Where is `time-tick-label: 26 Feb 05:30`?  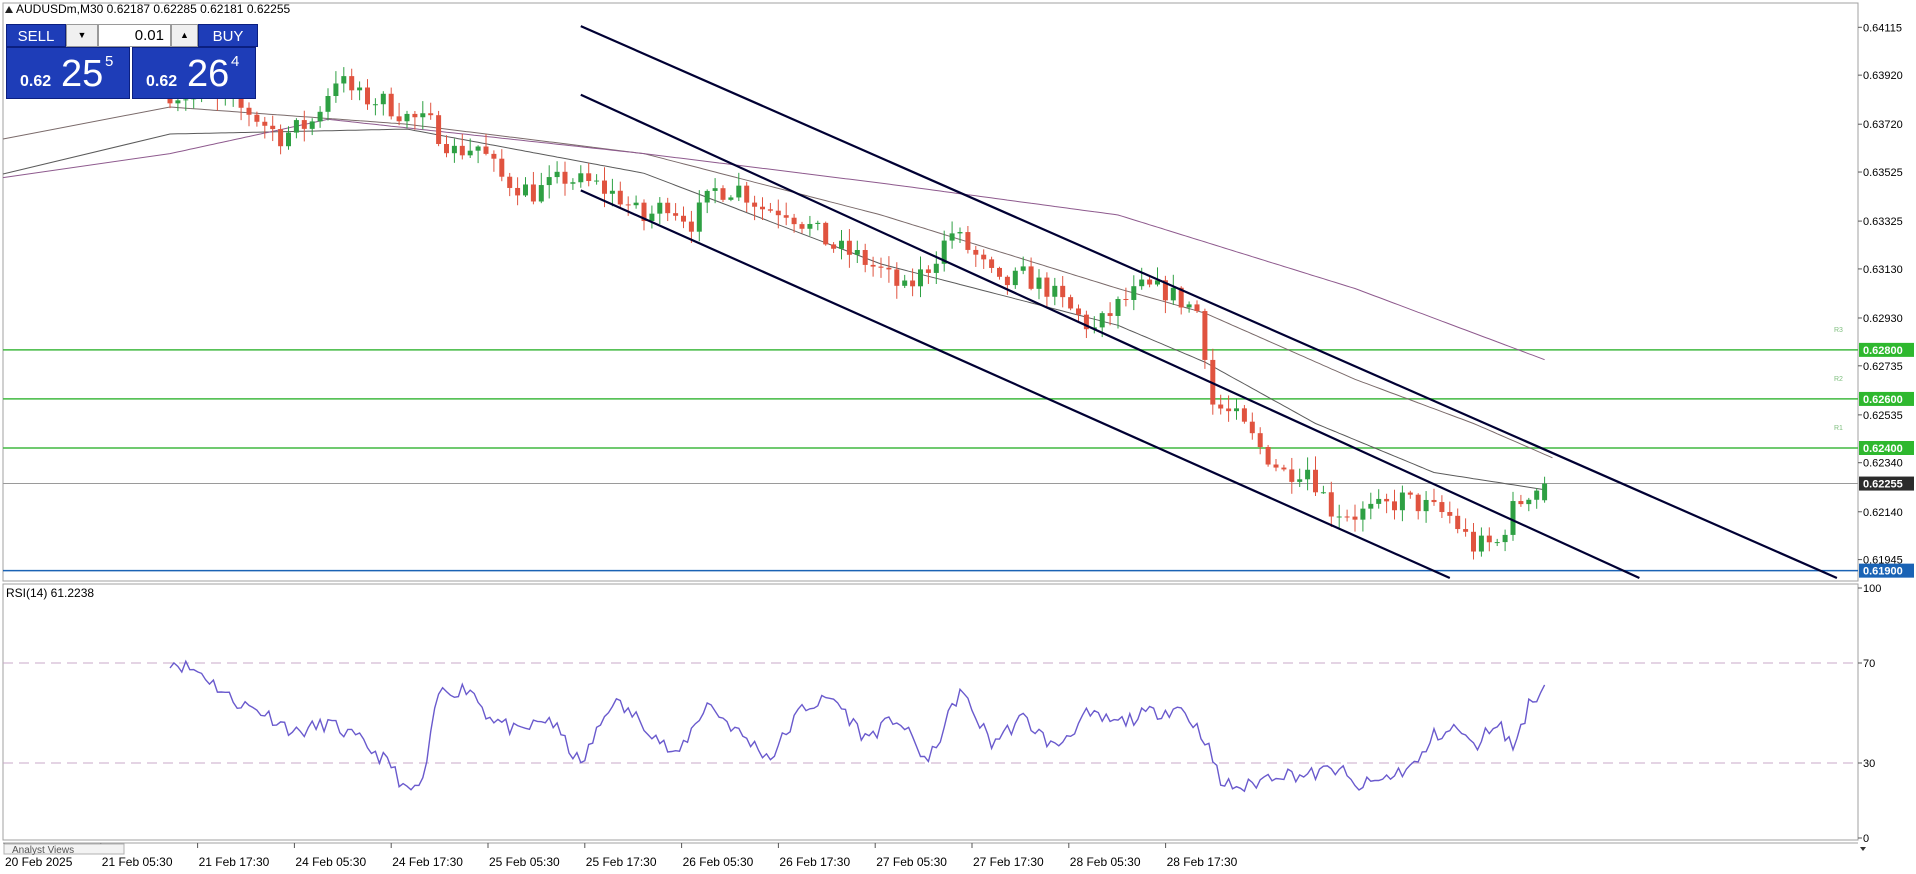
time-tick-label: 26 Feb 05:30 is located at coordinates (718, 862).